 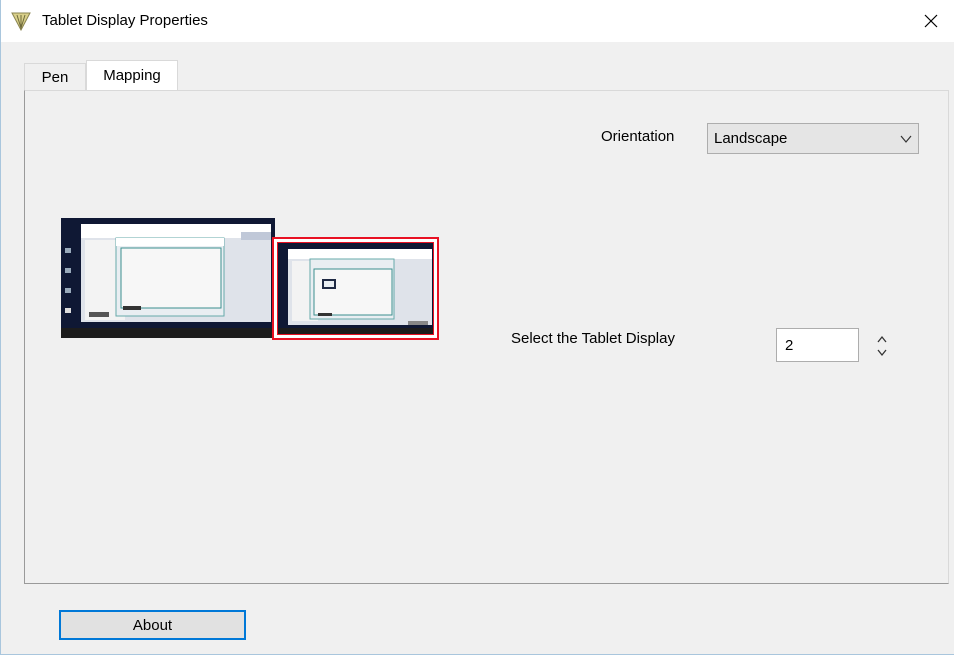 I want to click on close-icon, so click(x=931, y=21).